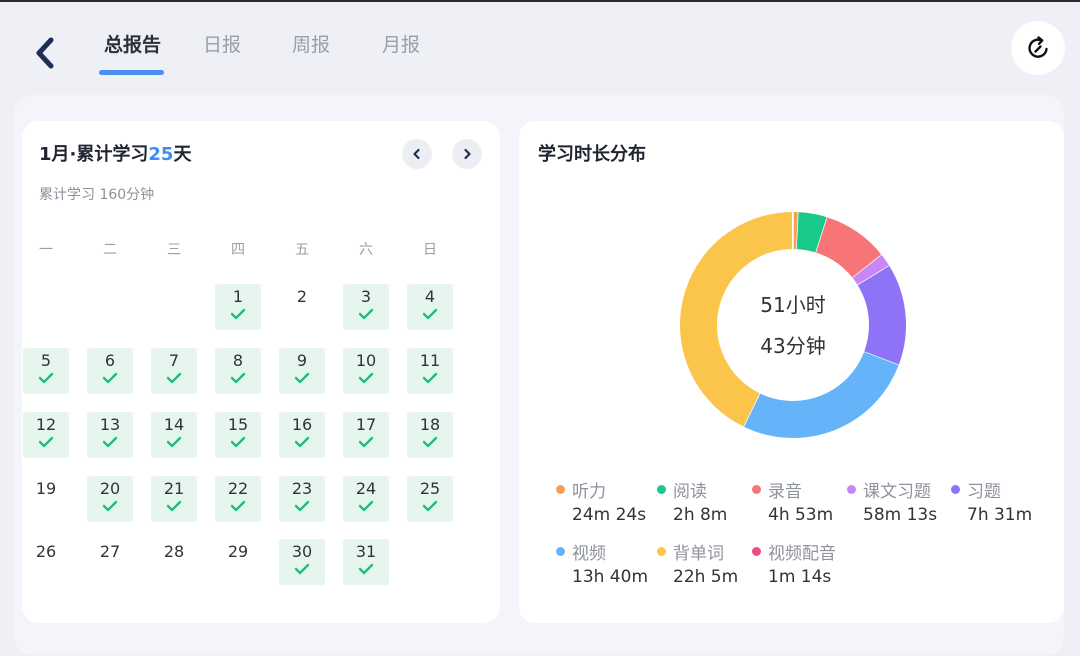  What do you see at coordinates (401, 43) in the screenshot?
I see `tab-monthly-report: 月报` at bounding box center [401, 43].